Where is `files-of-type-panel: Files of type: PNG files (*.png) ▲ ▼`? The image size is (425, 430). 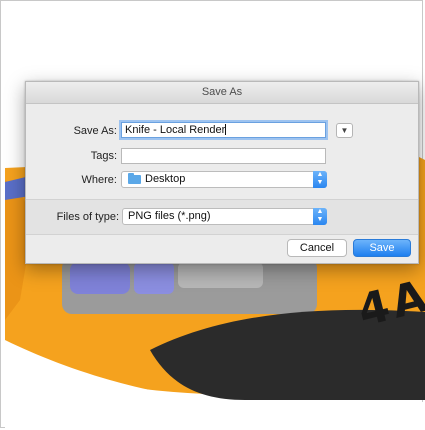
files-of-type-panel: Files of type: PNG files (*.png) ▲ ▼ is located at coordinates (222, 217).